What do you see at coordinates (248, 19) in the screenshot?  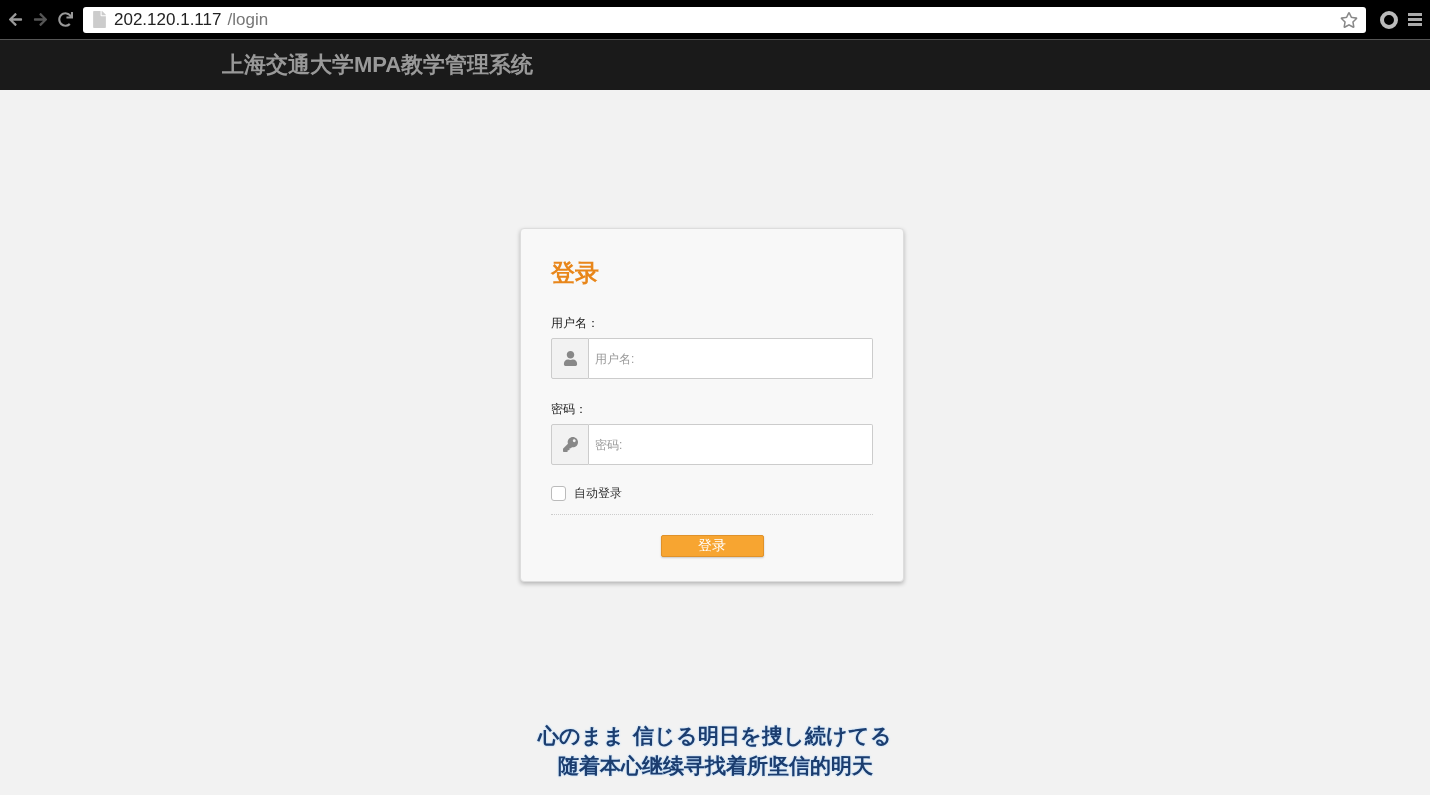 I see `url-path: /login` at bounding box center [248, 19].